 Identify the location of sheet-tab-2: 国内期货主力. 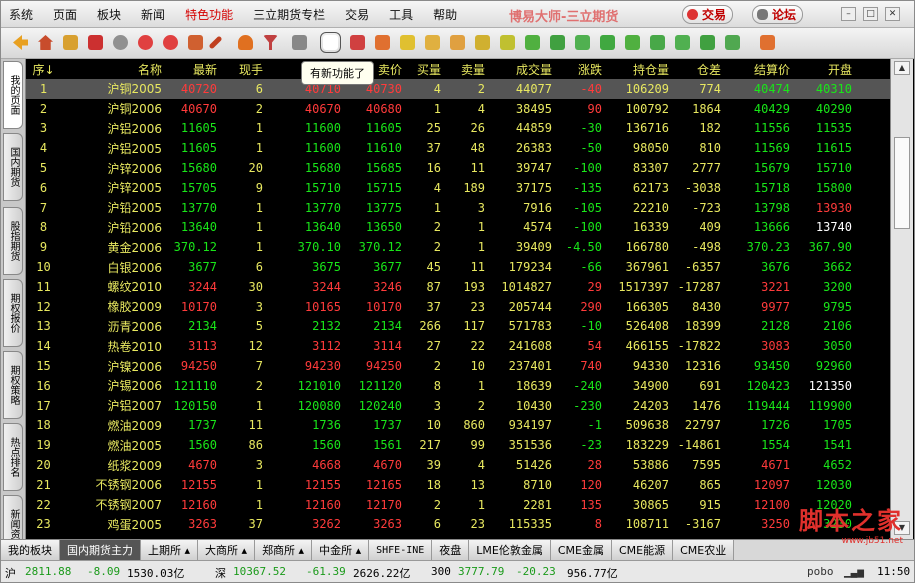
(100, 550).